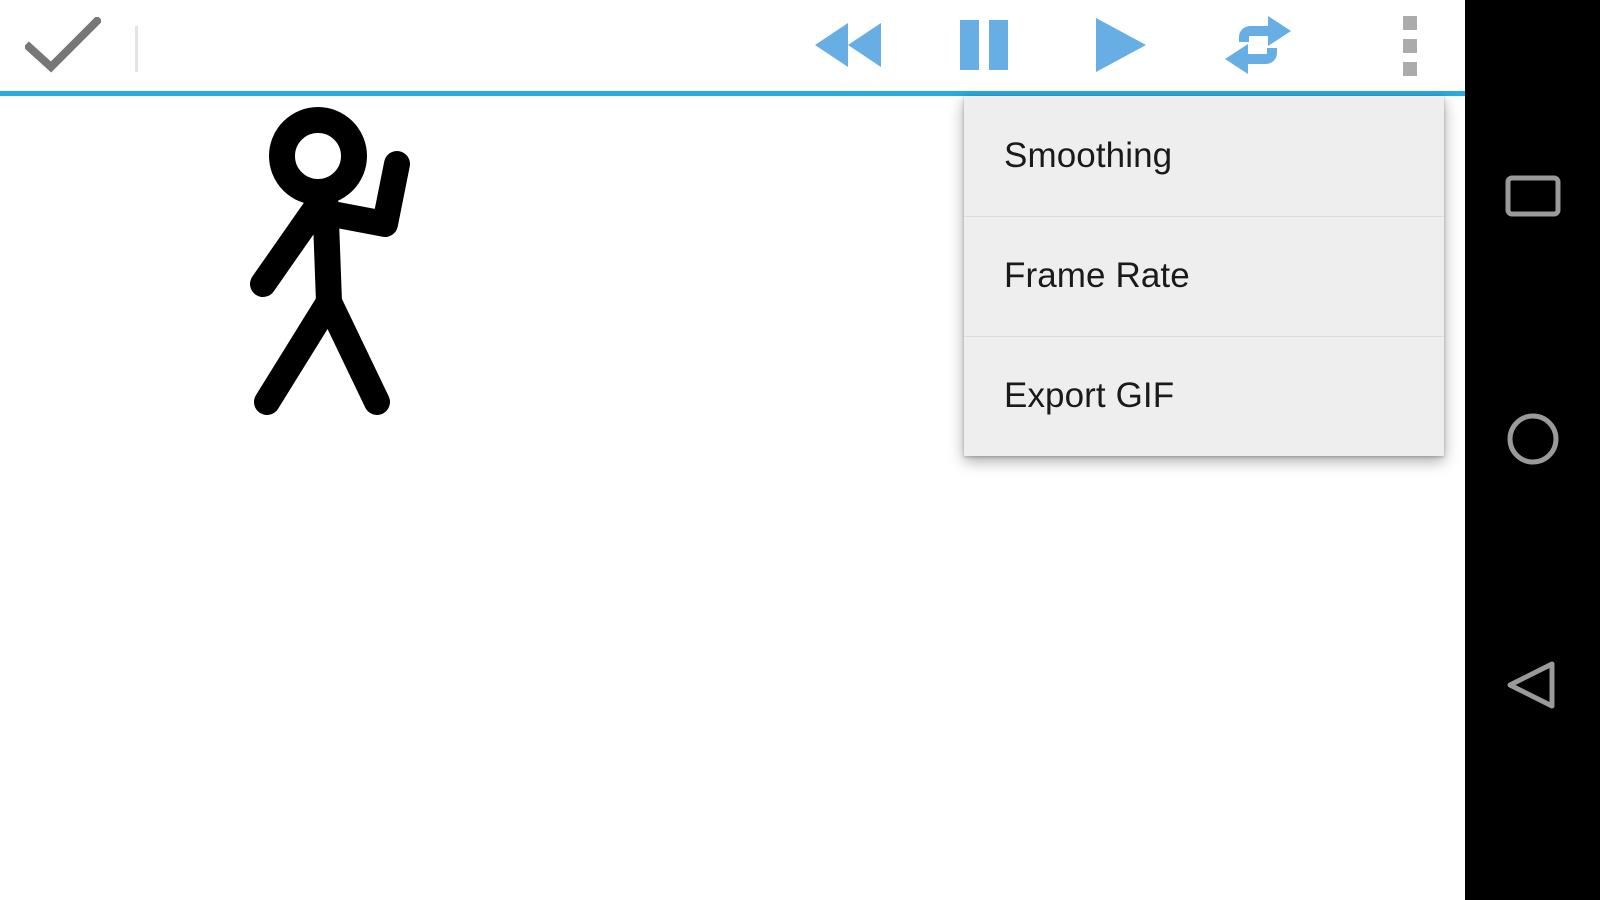 This screenshot has height=900, width=1600. Describe the element at coordinates (732, 55) in the screenshot. I see `top-toolbar` at that location.